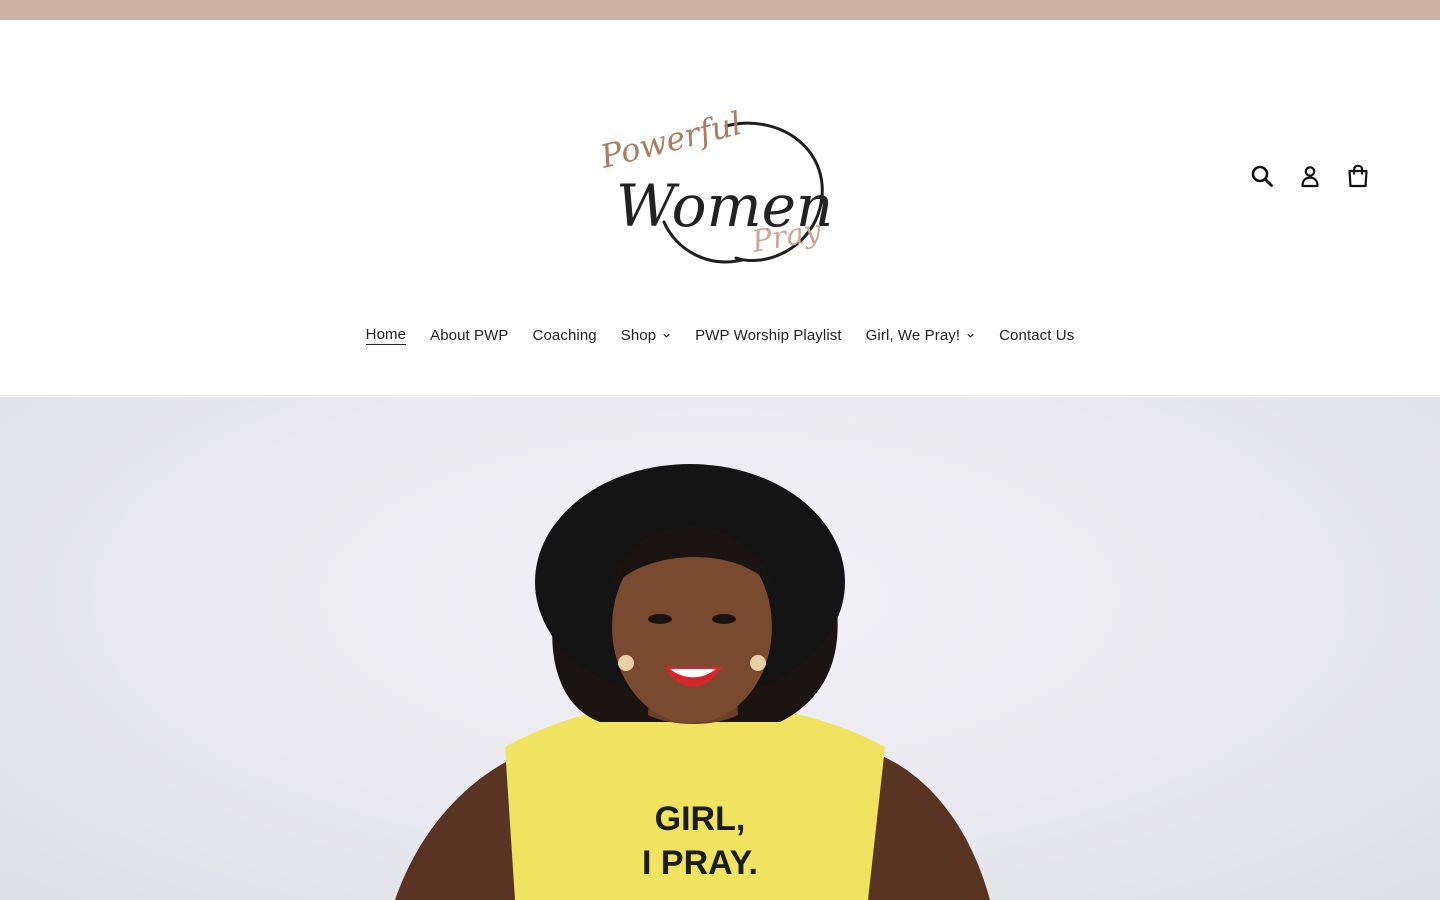 The image size is (1440, 900). Describe the element at coordinates (913, 335) in the screenshot. I see `nav-item-label: Girl, We Pray!` at that location.